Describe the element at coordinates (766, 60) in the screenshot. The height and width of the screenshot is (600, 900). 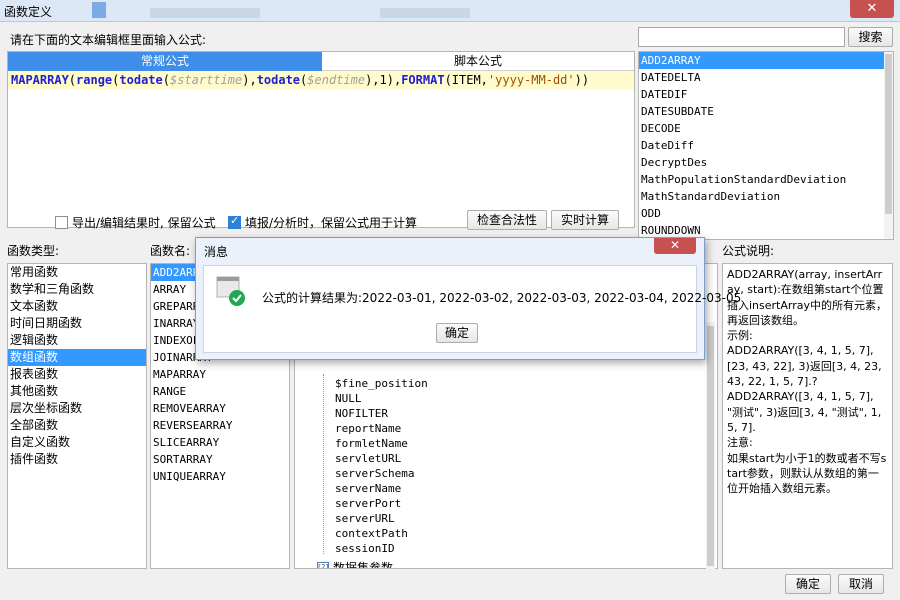
I see `function-search-item: ADD2ARRAY` at that location.